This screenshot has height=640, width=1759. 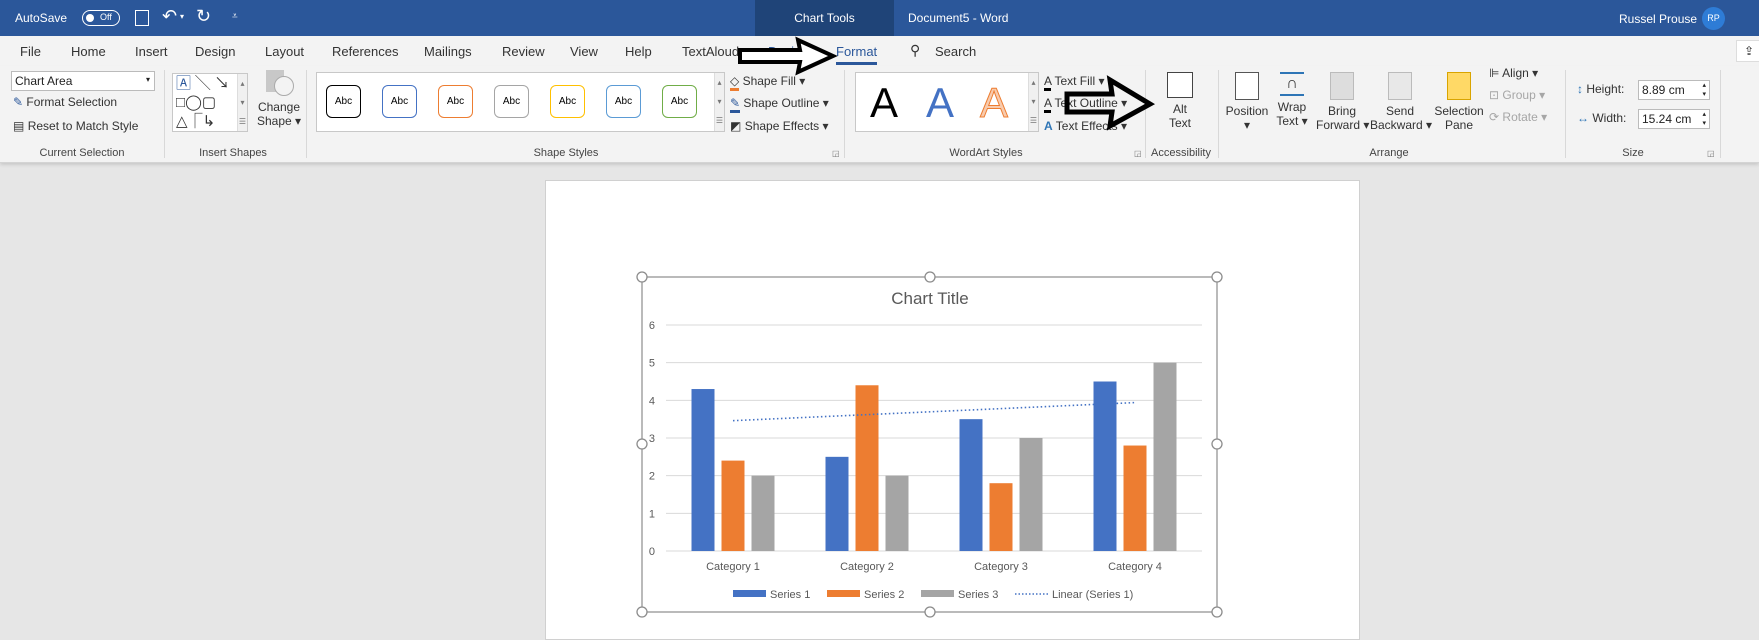 What do you see at coordinates (790, 595) in the screenshot?
I see `legend-label: Series 1` at bounding box center [790, 595].